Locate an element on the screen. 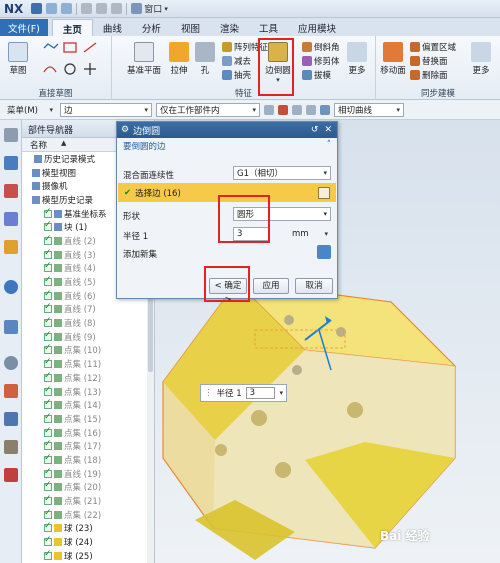 This screenshot has height=563, width=500. replace-face-button: 替换面 is located at coordinates (429, 61).